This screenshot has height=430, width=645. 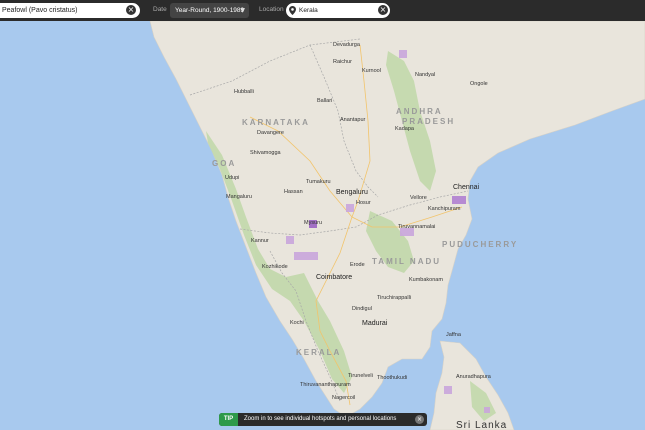 What do you see at coordinates (418, 198) in the screenshot?
I see `city-label: Vellore` at bounding box center [418, 198].